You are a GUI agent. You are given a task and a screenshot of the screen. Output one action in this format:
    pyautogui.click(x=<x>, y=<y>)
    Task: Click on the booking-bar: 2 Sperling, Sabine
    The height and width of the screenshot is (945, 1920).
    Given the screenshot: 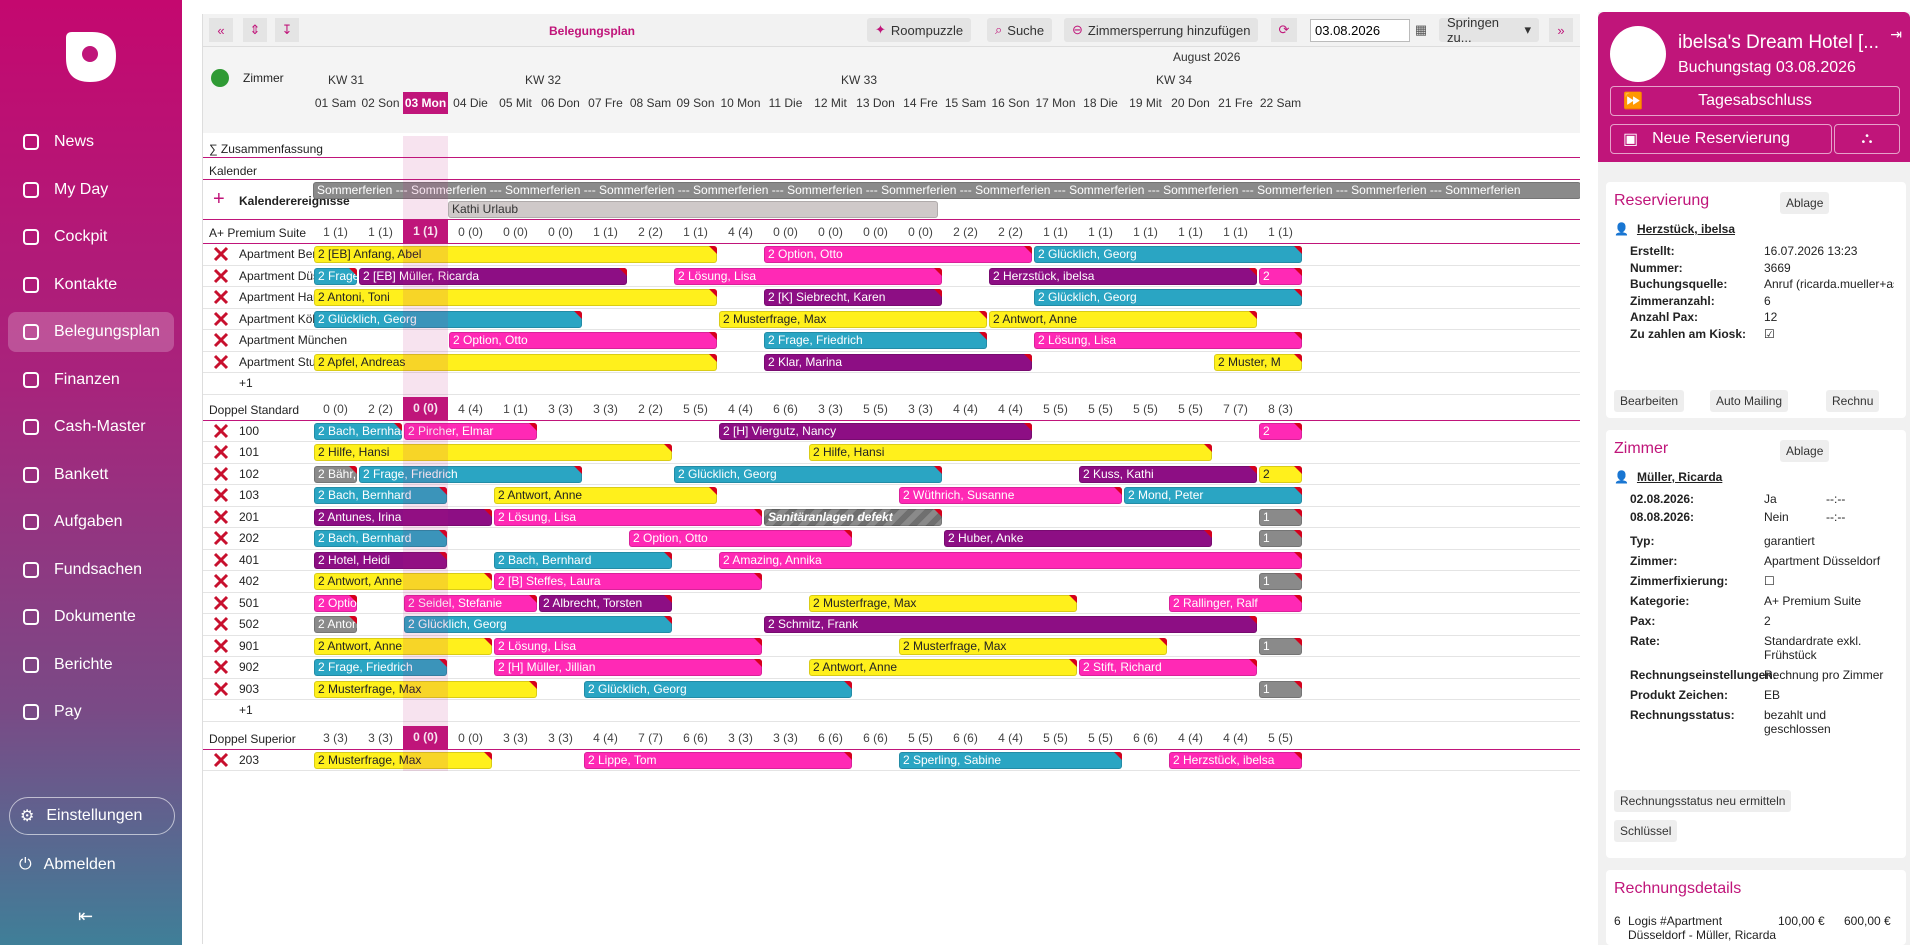 What is the action you would take?
    pyautogui.click(x=1010, y=760)
    